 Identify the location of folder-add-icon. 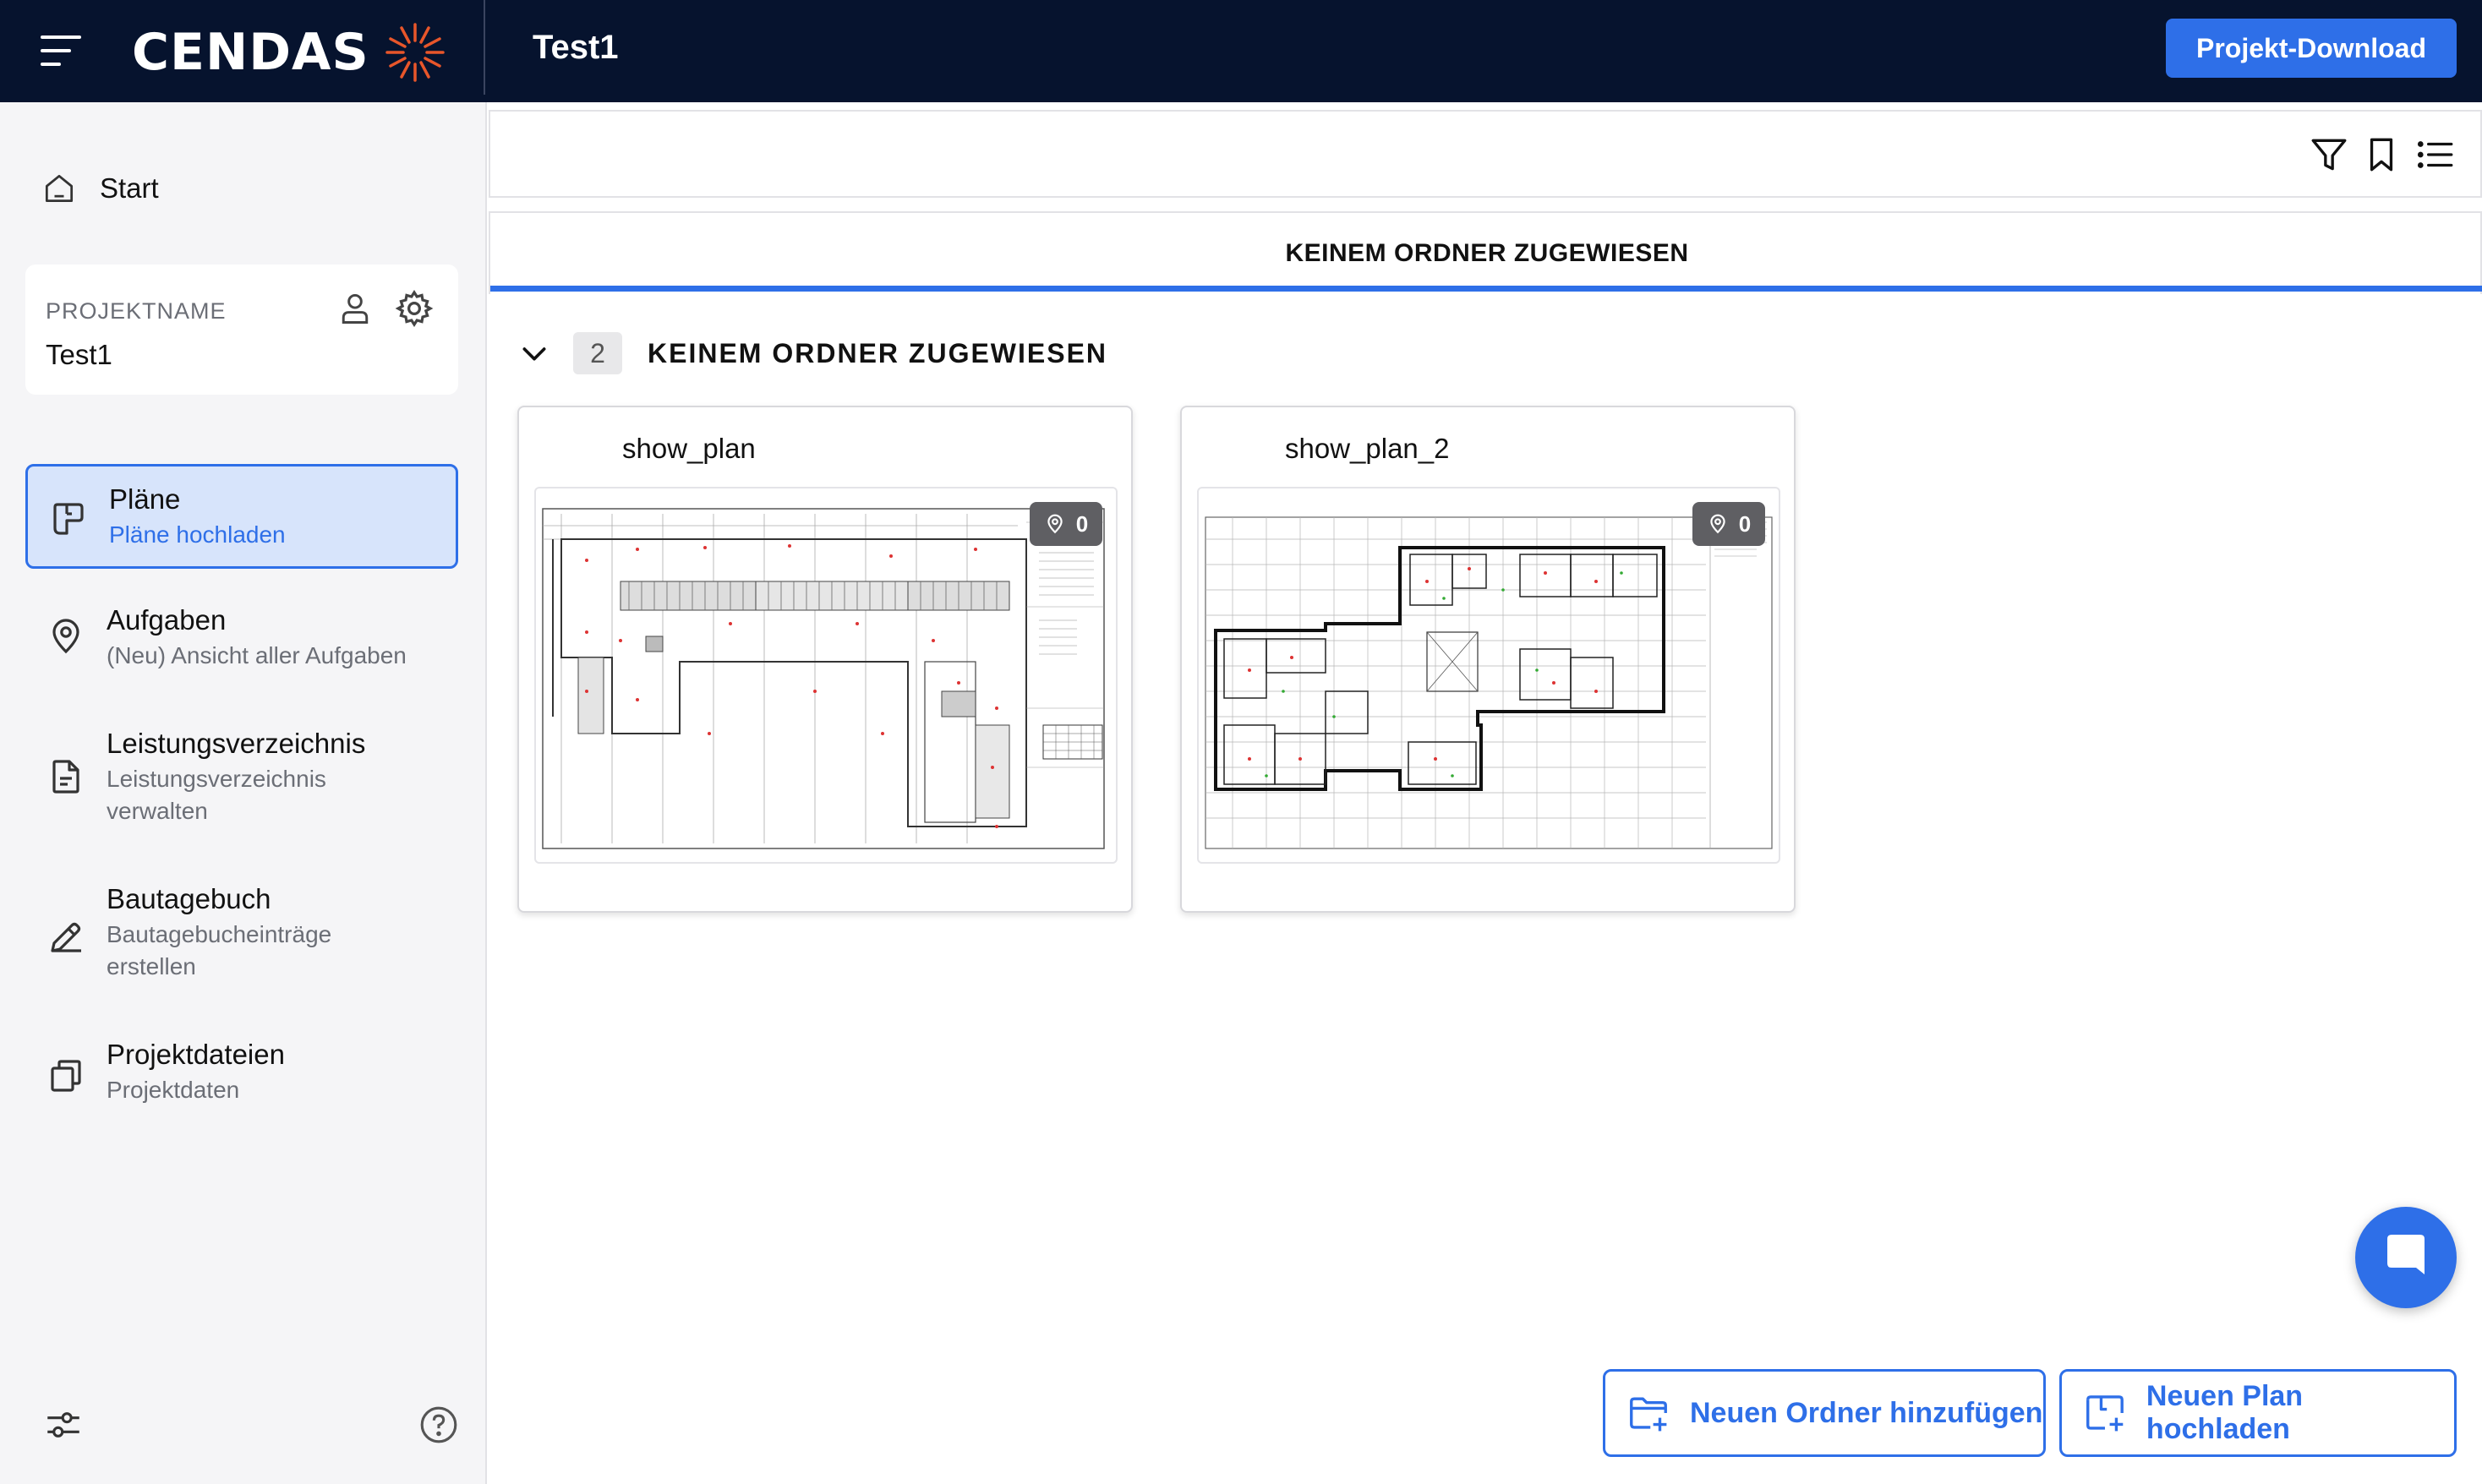
(1648, 1415).